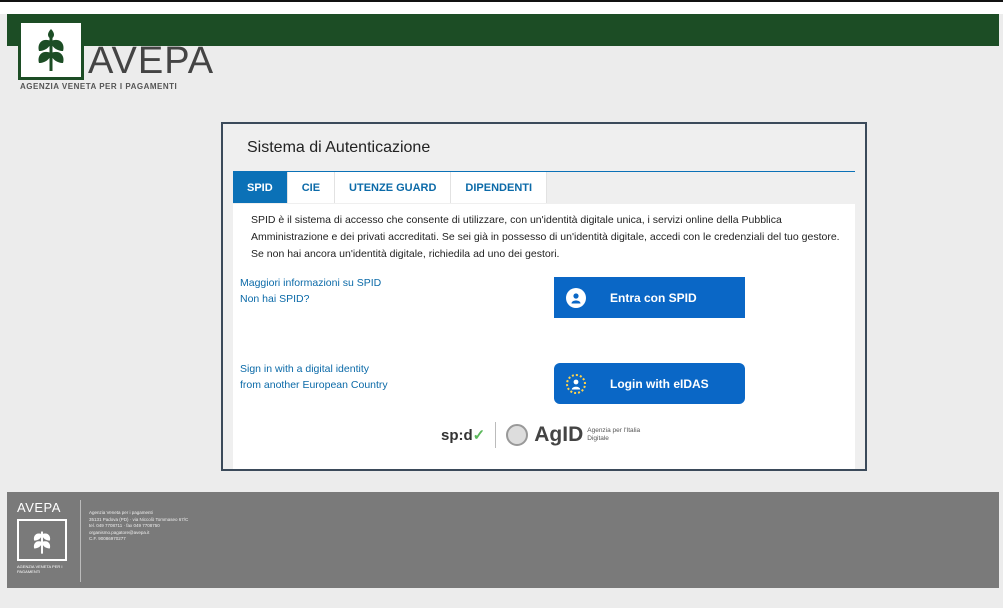 This screenshot has height=608, width=1003. I want to click on partner-logos: sp:d✓ AgID Agenzia per l'Italia Digitale, so click(544, 435).